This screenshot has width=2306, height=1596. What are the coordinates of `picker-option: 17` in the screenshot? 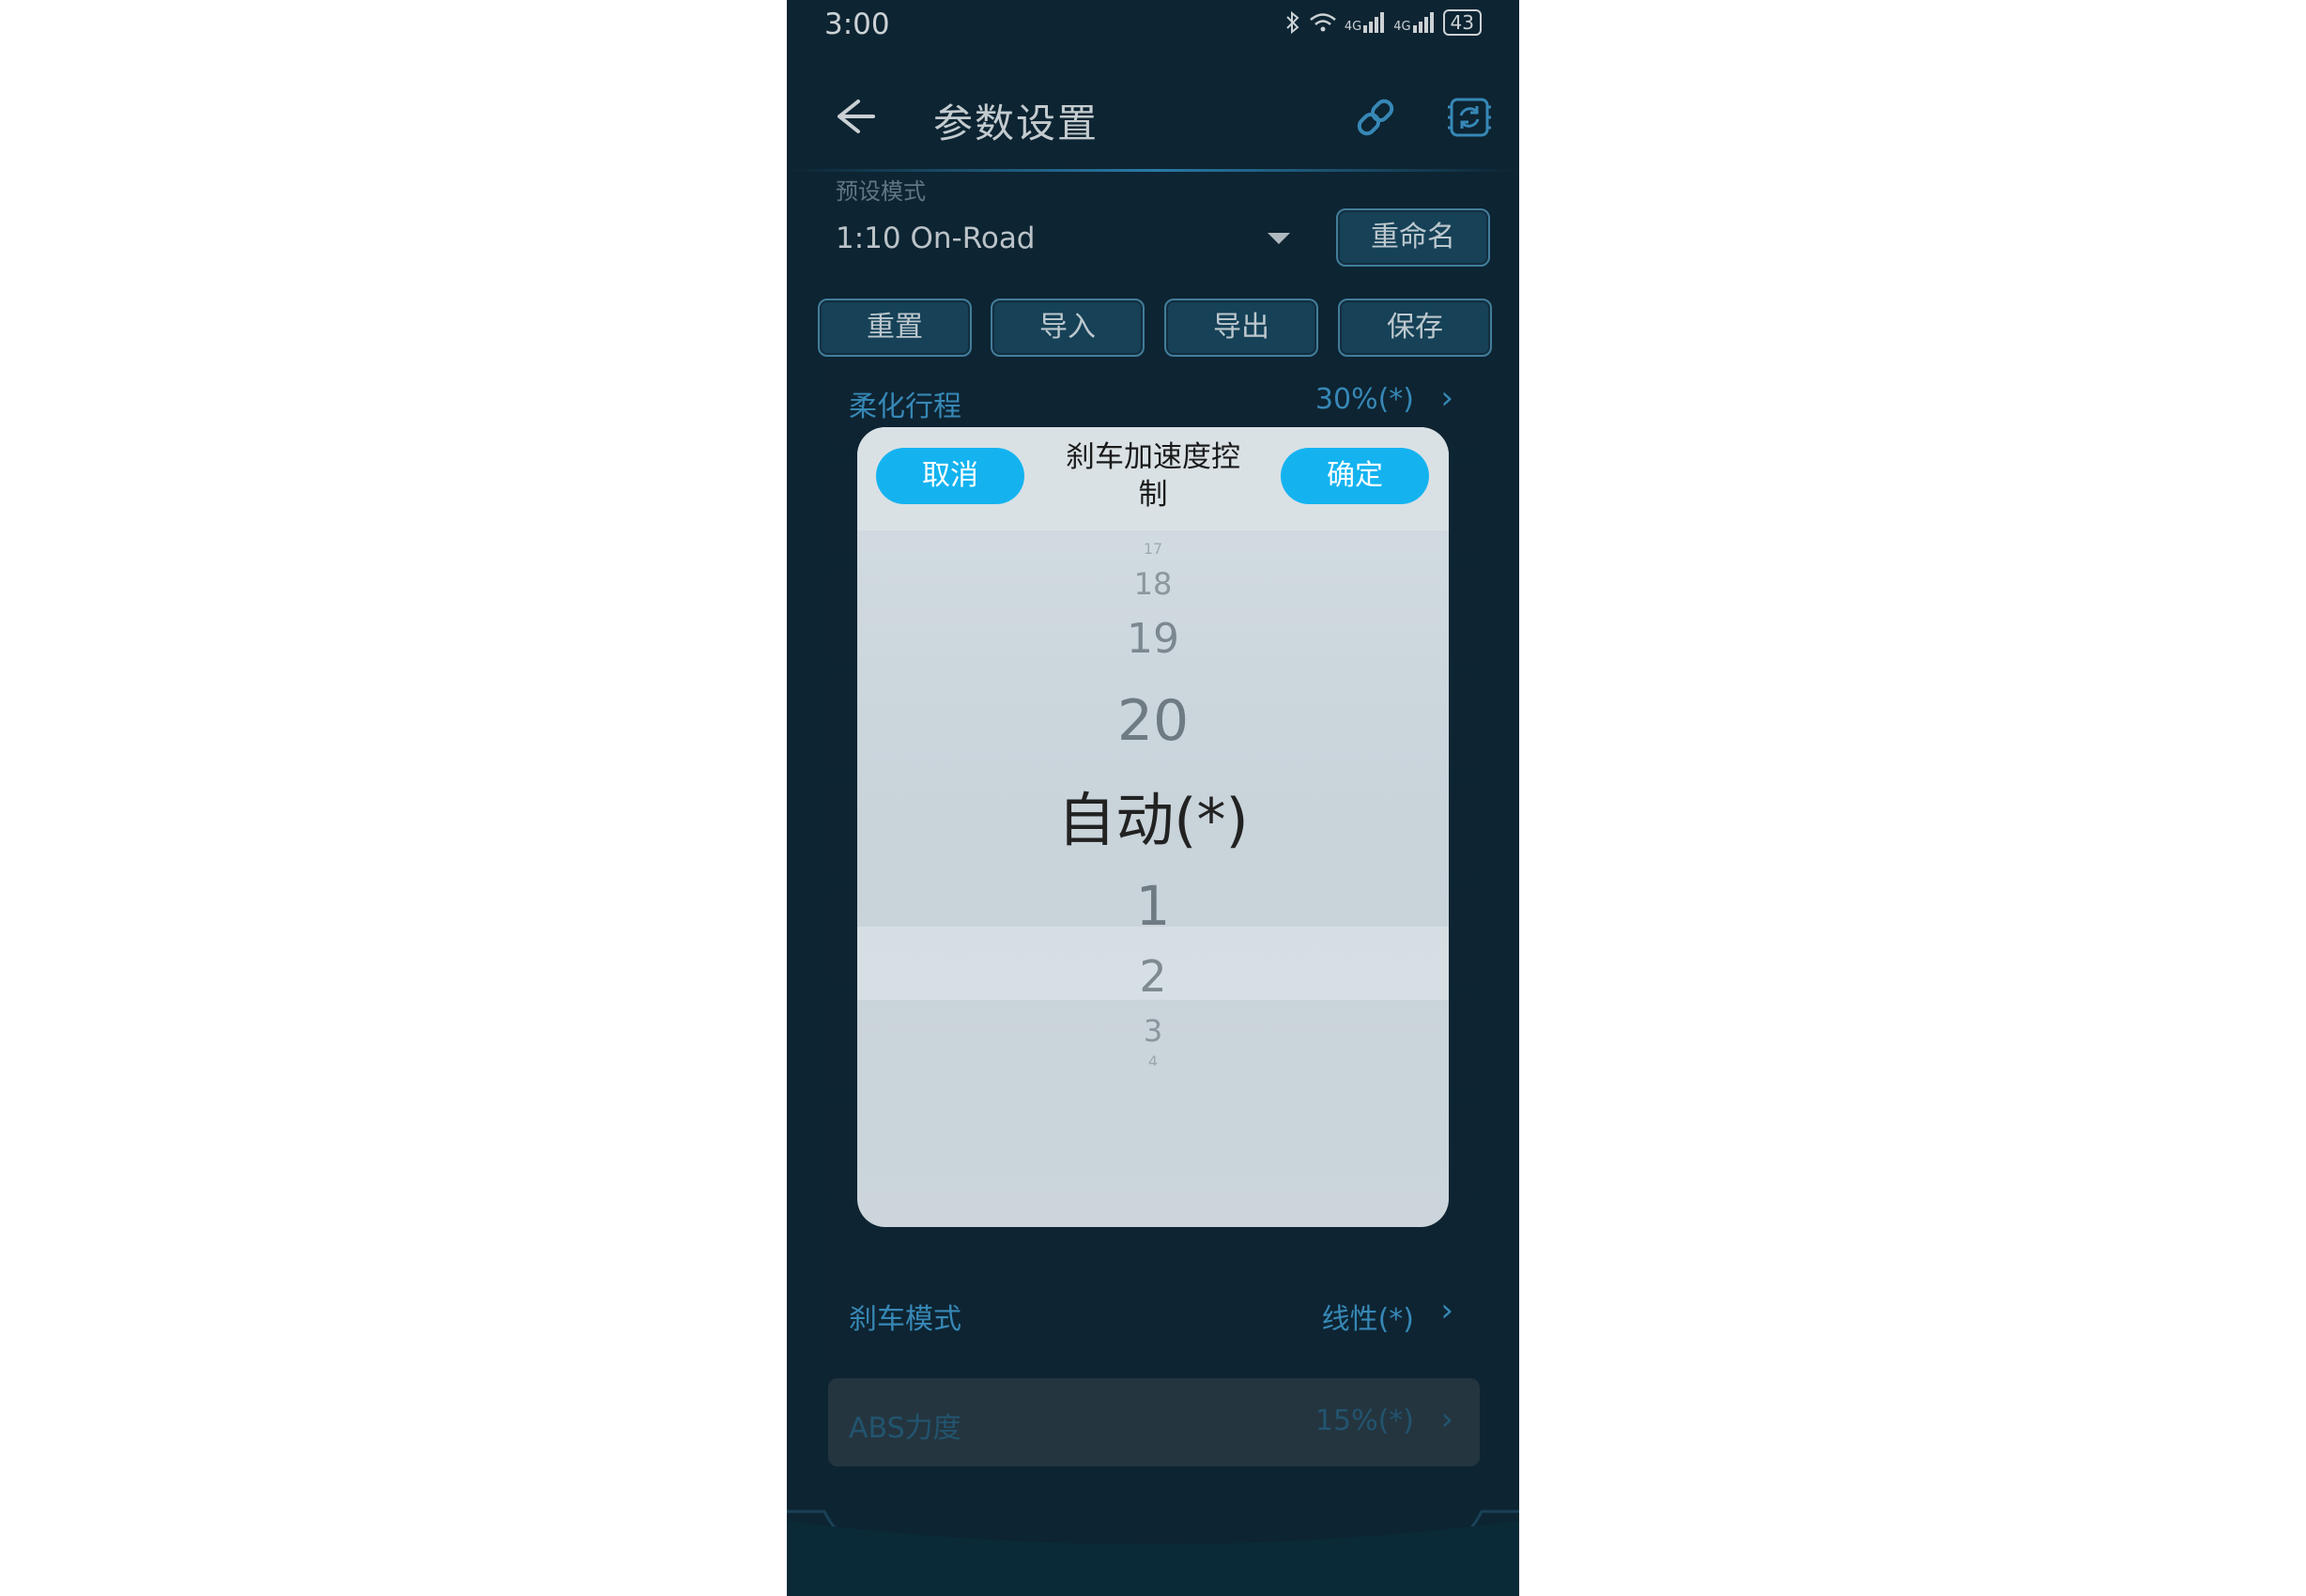 It's located at (1153, 550).